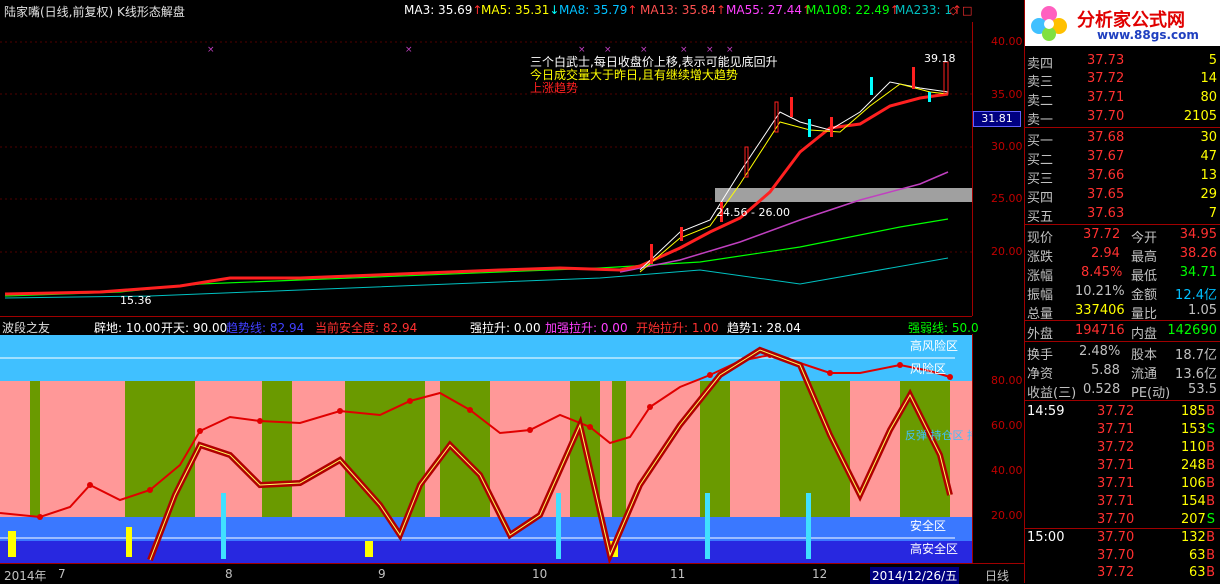  What do you see at coordinates (520, 10) in the screenshot?
I see `ma5-legend: MA5: 35.31↓` at bounding box center [520, 10].